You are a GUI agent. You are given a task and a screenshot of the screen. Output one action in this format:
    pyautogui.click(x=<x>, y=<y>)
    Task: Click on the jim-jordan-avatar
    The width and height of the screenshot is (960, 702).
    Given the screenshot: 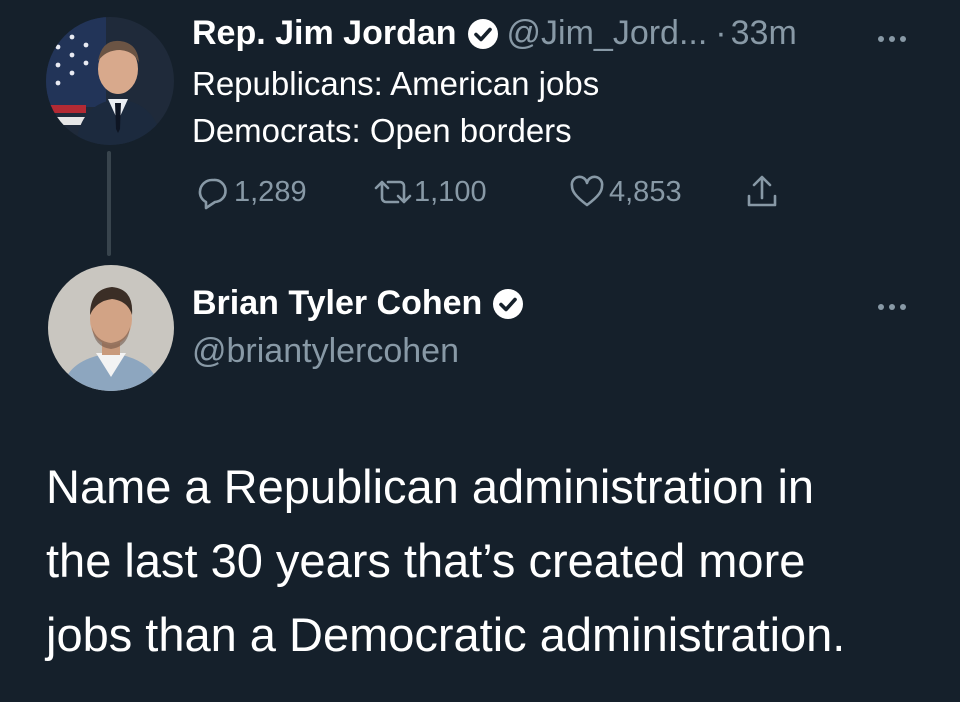 What is the action you would take?
    pyautogui.click(x=110, y=81)
    